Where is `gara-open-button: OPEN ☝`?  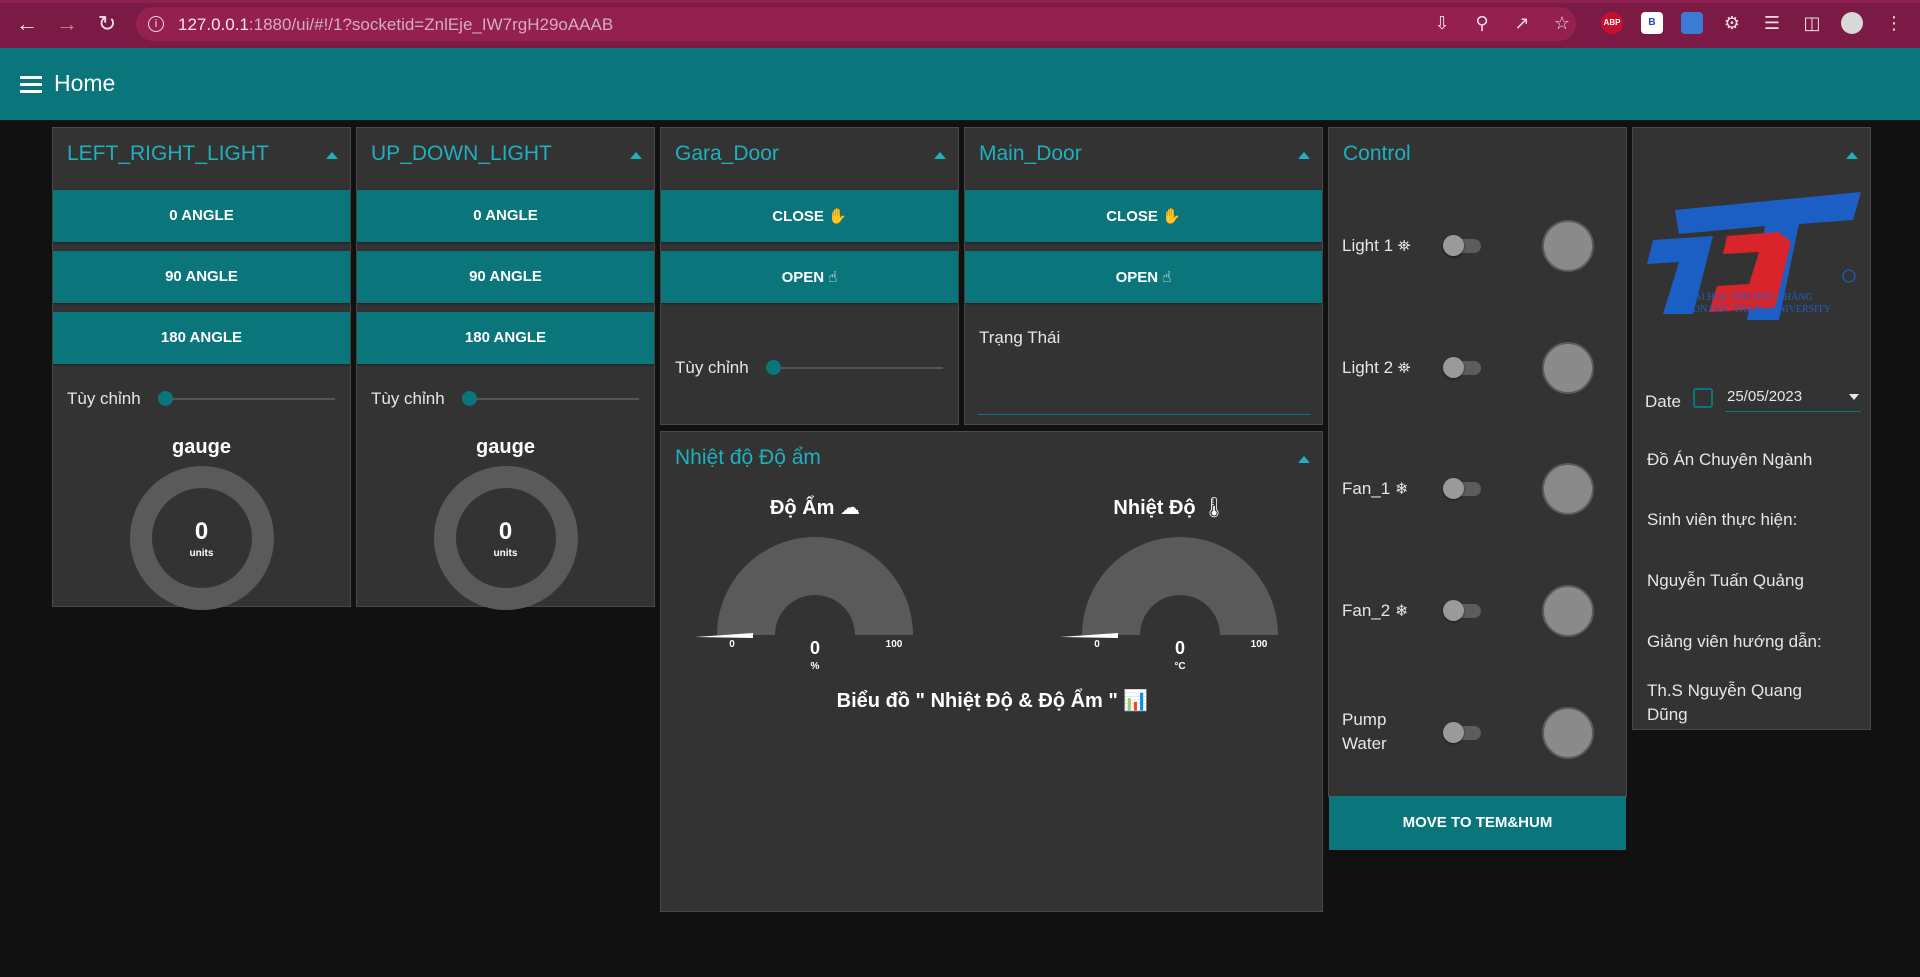 gara-open-button: OPEN ☝ is located at coordinates (809, 277).